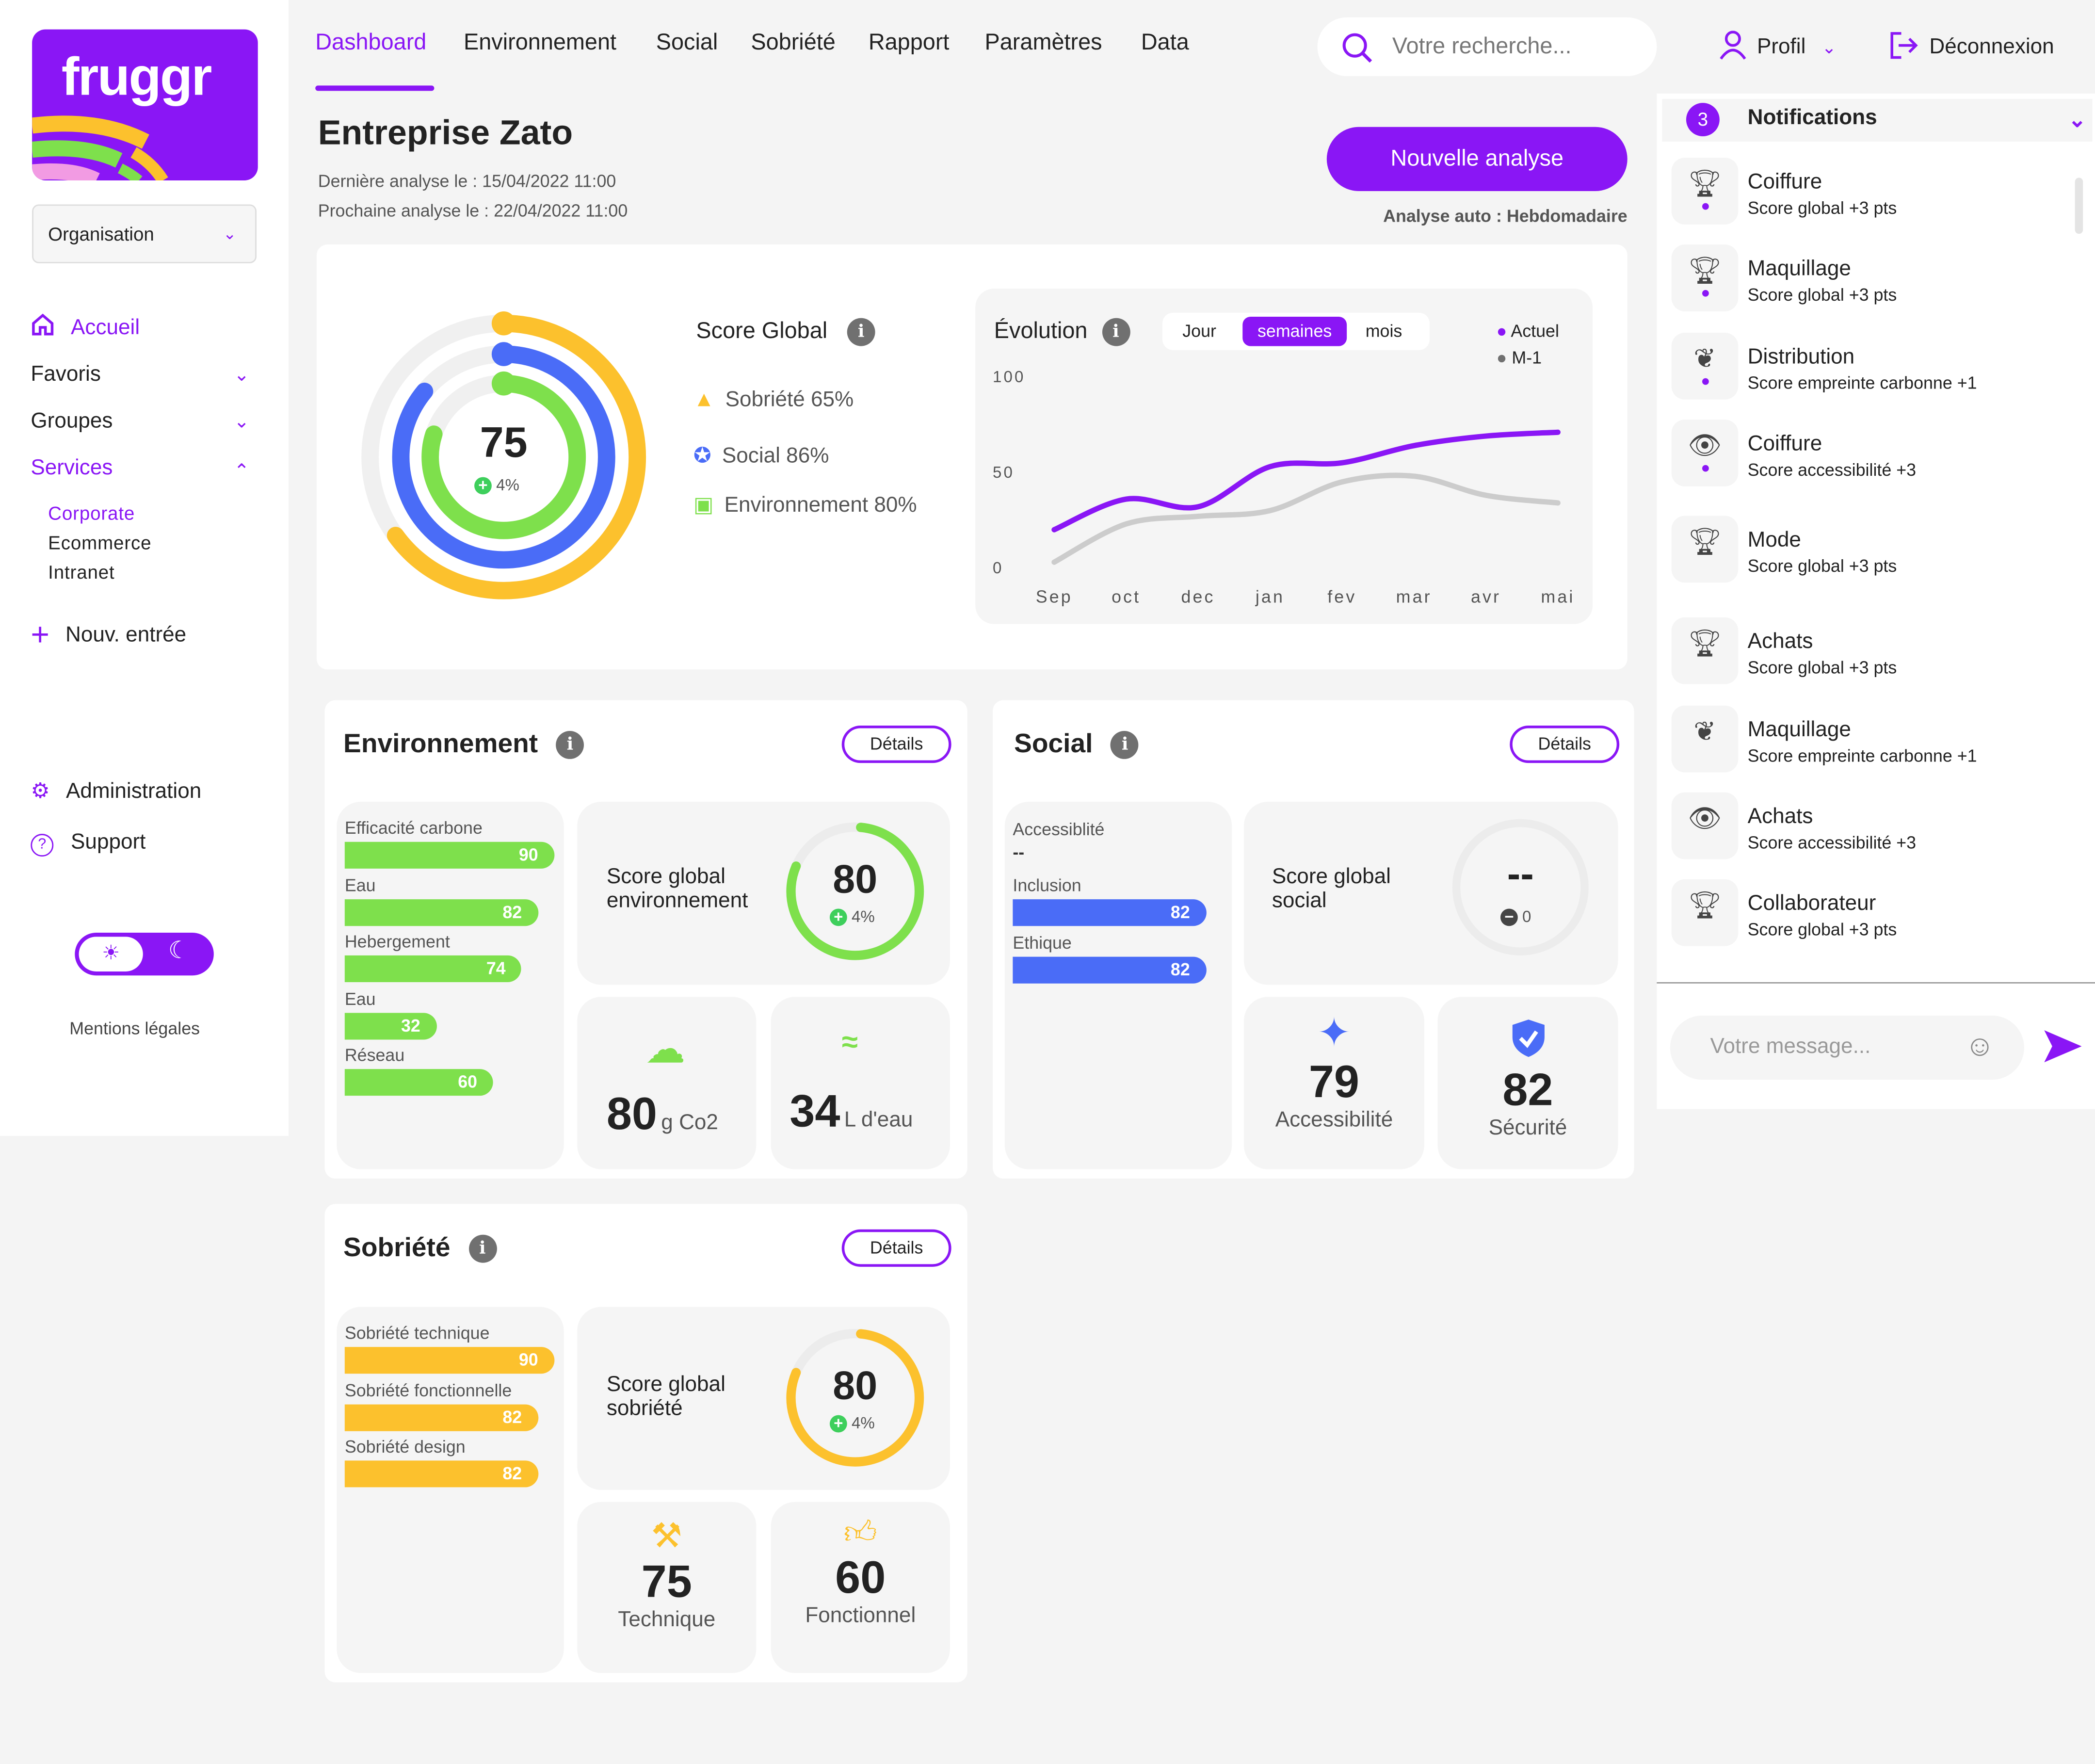  I want to click on functional-label: Fonctionnel, so click(861, 1616).